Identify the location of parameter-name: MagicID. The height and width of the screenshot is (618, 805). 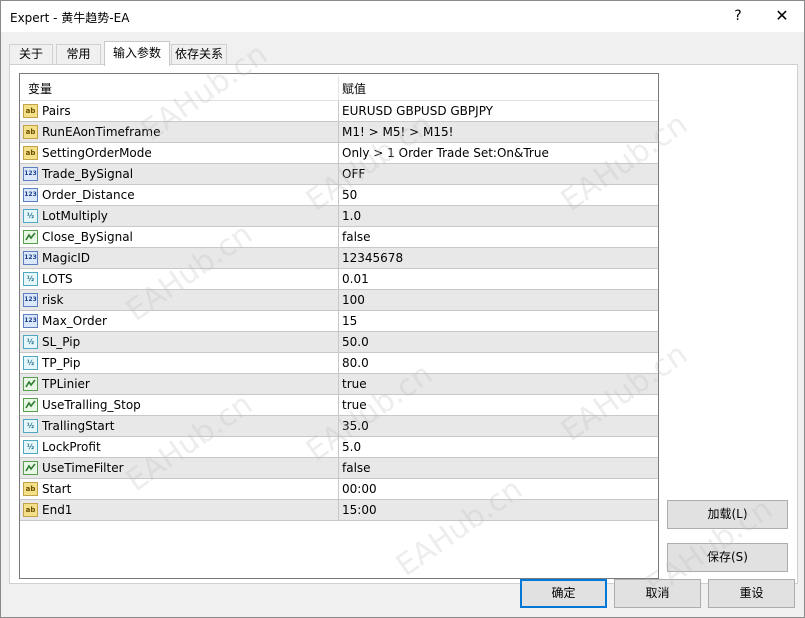
(66, 258).